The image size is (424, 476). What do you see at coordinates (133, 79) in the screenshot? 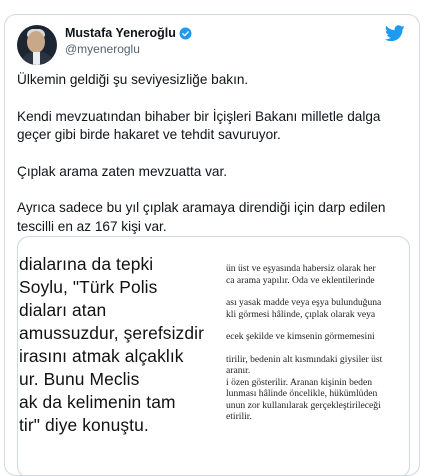
I see `tweet-paragraph-1: Ülkemin geldiği şu seviyesizliğe bakın.` at bounding box center [133, 79].